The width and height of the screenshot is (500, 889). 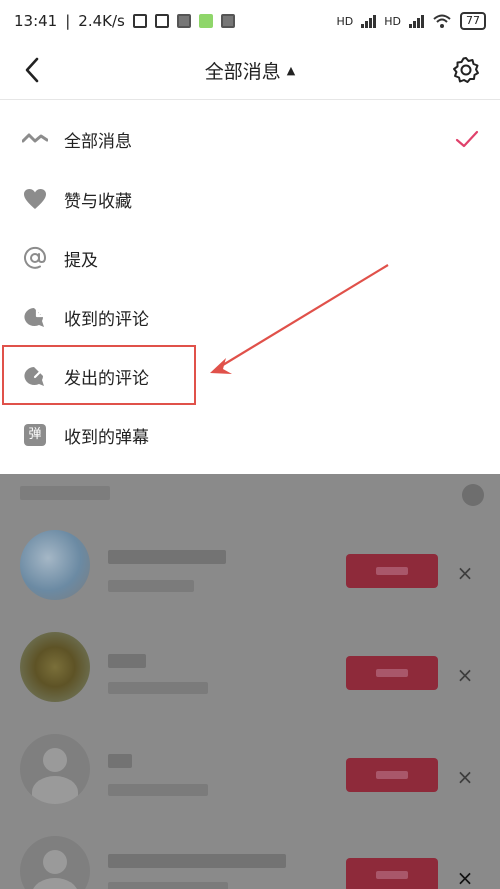 What do you see at coordinates (250, 317) in the screenshot?
I see `menu-item-received-comments: 收到的评论` at bounding box center [250, 317].